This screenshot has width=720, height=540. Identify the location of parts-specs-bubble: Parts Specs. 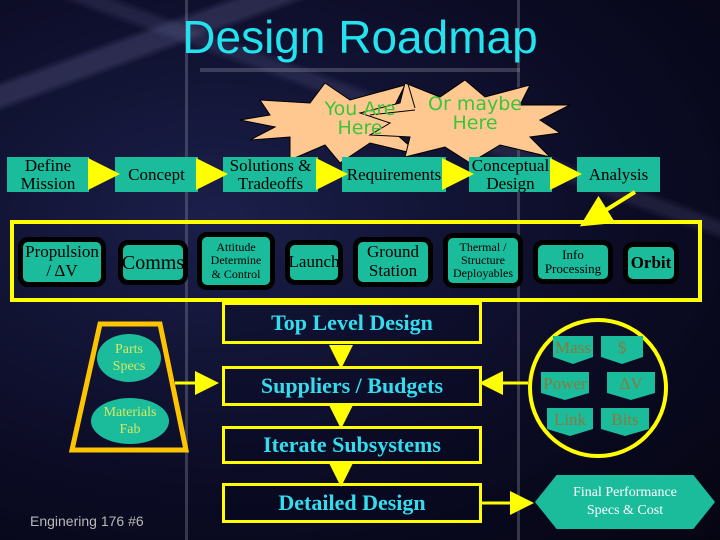
(129, 358).